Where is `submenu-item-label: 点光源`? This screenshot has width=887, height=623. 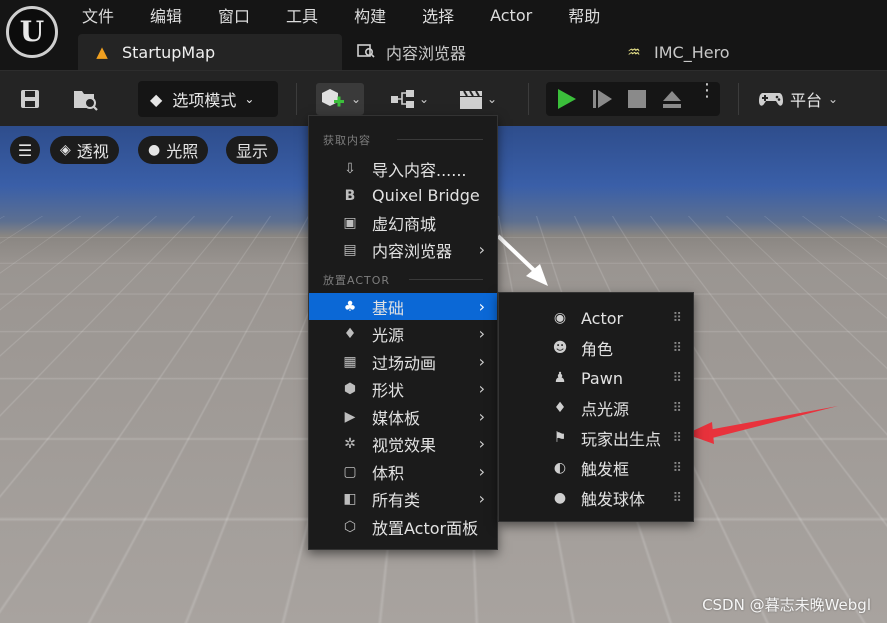 submenu-item-label: 点光源 is located at coordinates (605, 409).